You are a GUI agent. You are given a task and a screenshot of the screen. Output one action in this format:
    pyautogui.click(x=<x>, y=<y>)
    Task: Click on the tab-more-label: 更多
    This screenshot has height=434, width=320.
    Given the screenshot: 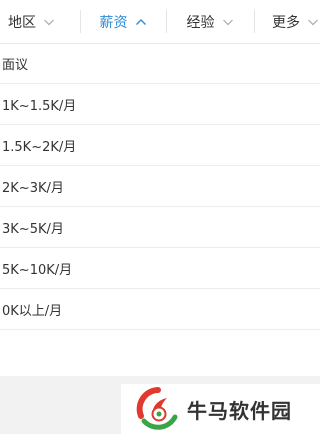 What is the action you would take?
    pyautogui.click(x=286, y=22)
    